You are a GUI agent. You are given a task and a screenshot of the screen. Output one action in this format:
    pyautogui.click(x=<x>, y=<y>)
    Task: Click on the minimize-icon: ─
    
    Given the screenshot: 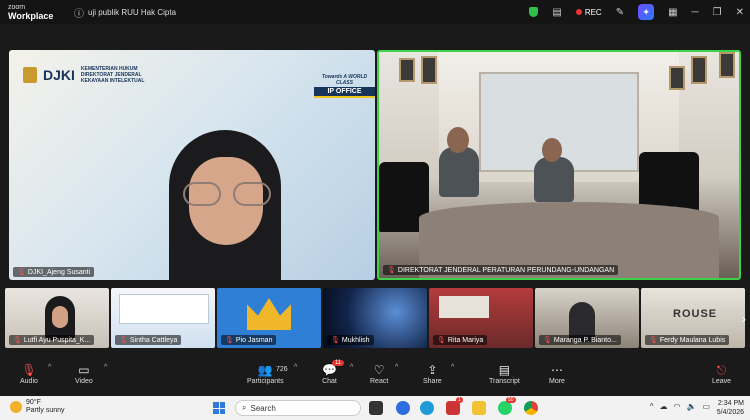 What is the action you would take?
    pyautogui.click(x=695, y=12)
    